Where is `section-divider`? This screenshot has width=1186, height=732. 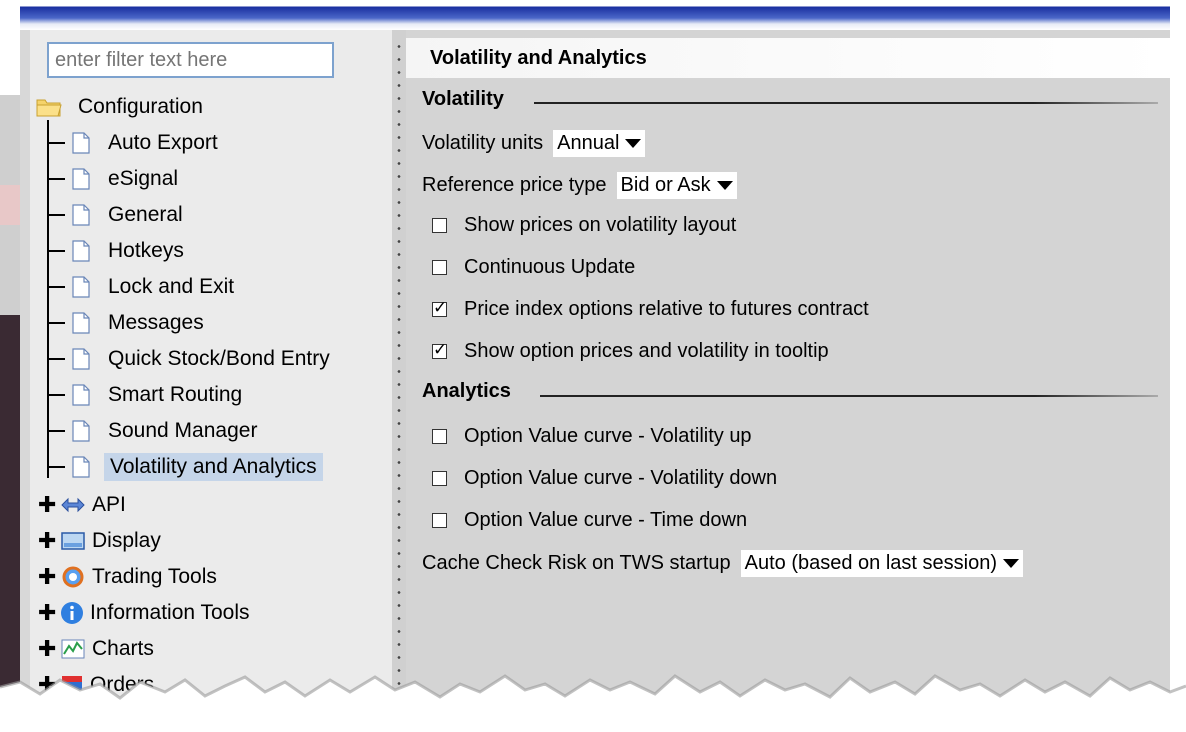 section-divider is located at coordinates (846, 103).